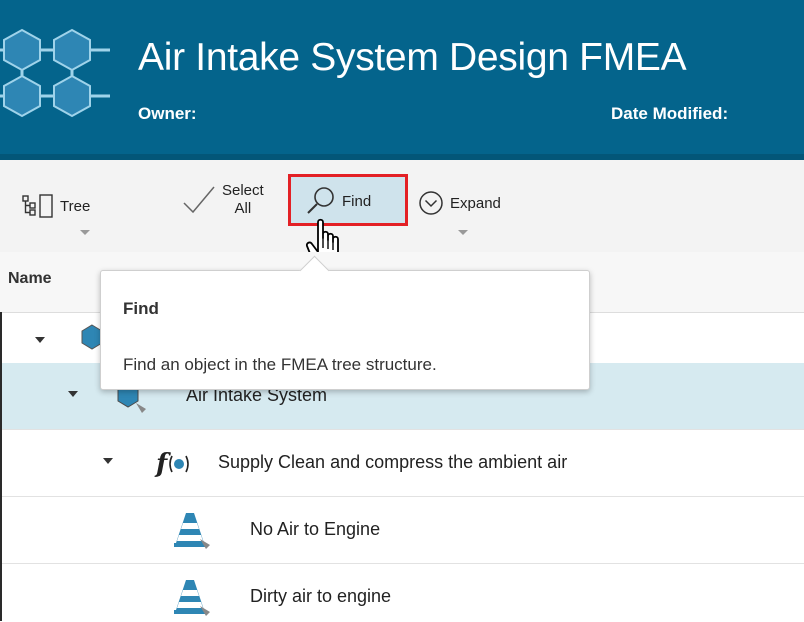 Image resolution: width=804 pixels, height=622 pixels. I want to click on magnifier-icon, so click(320, 200).